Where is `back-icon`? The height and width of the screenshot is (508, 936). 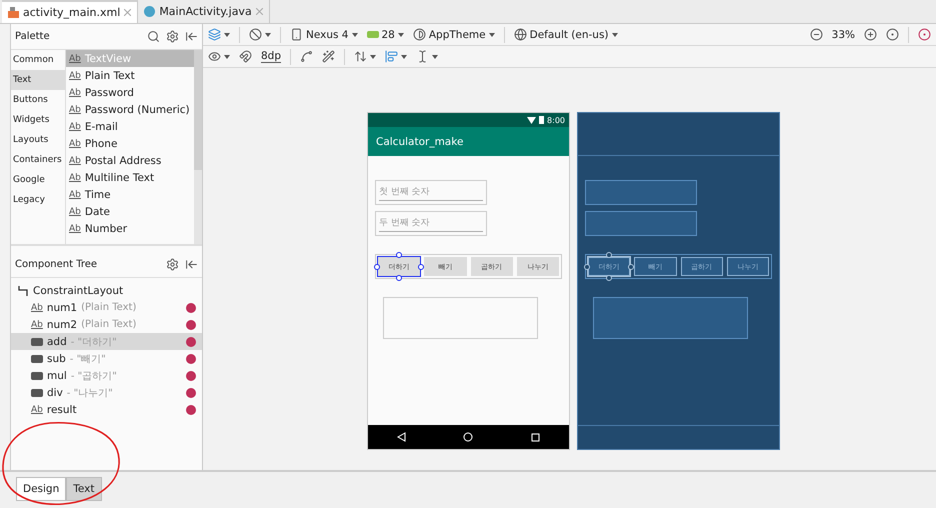
back-icon is located at coordinates (401, 437).